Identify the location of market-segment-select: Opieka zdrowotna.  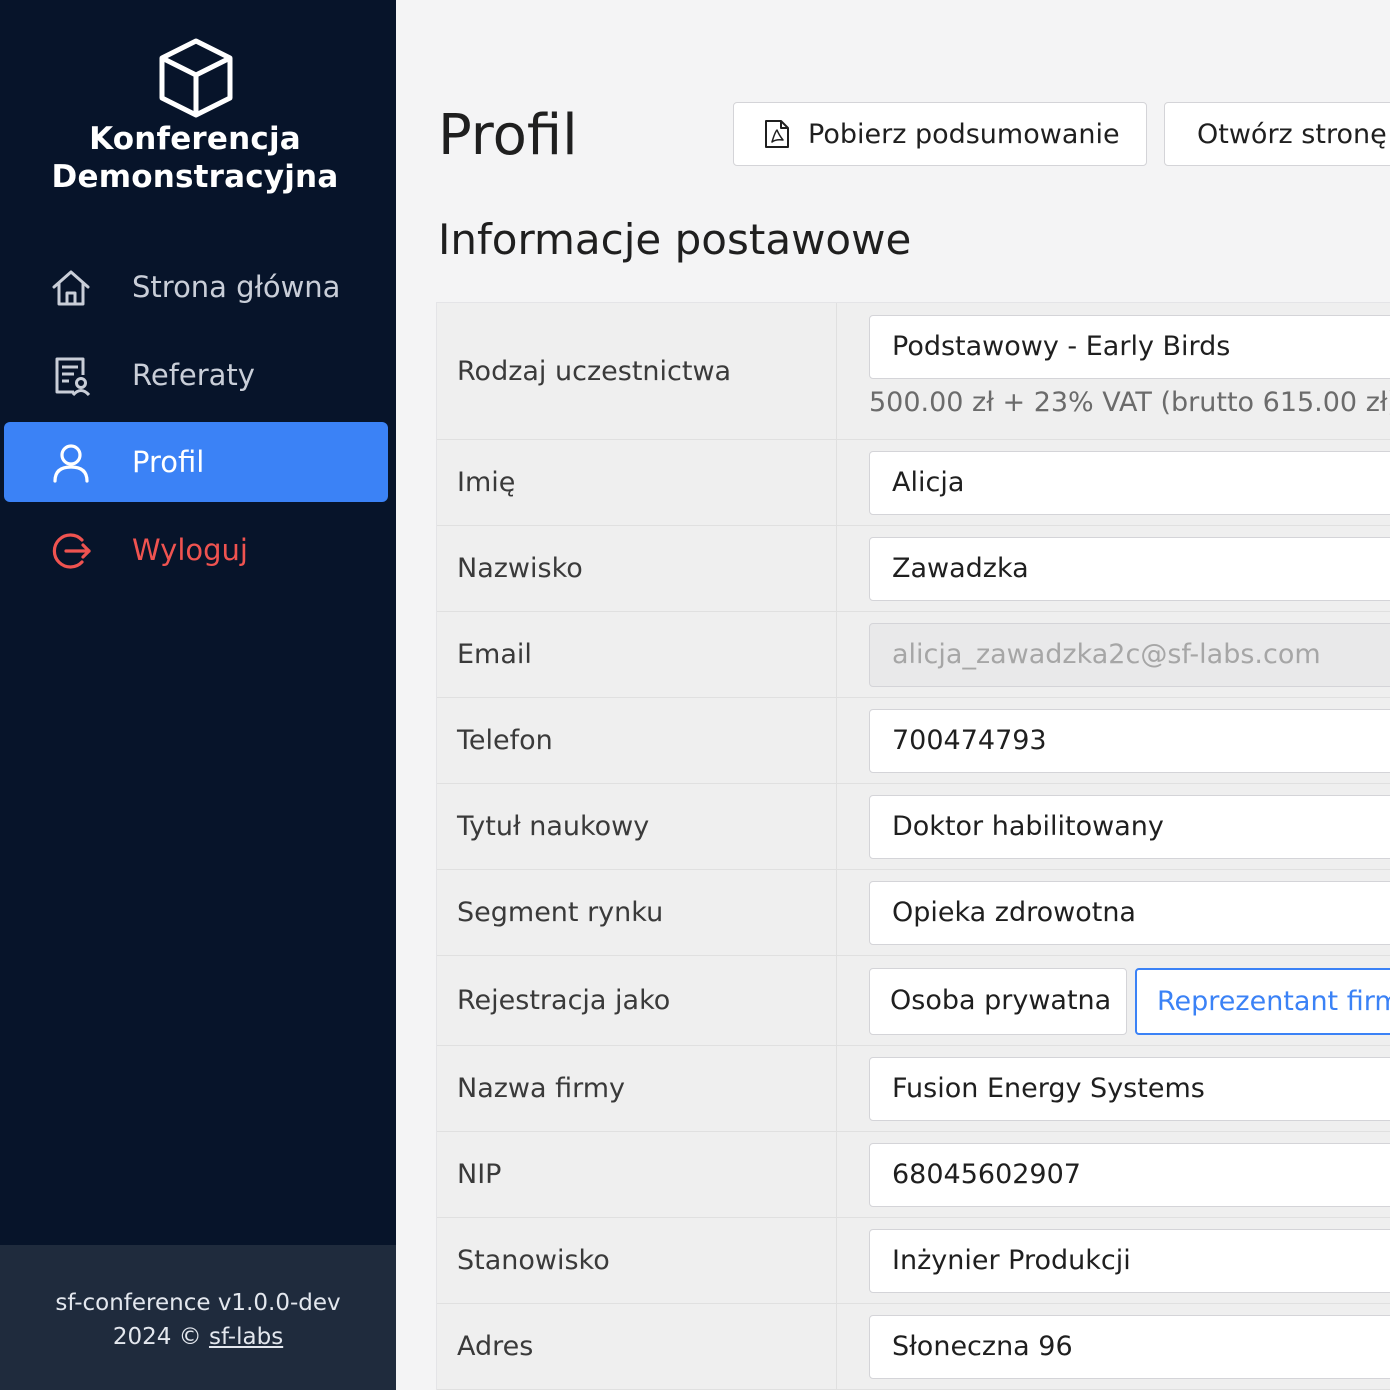
(1129, 913).